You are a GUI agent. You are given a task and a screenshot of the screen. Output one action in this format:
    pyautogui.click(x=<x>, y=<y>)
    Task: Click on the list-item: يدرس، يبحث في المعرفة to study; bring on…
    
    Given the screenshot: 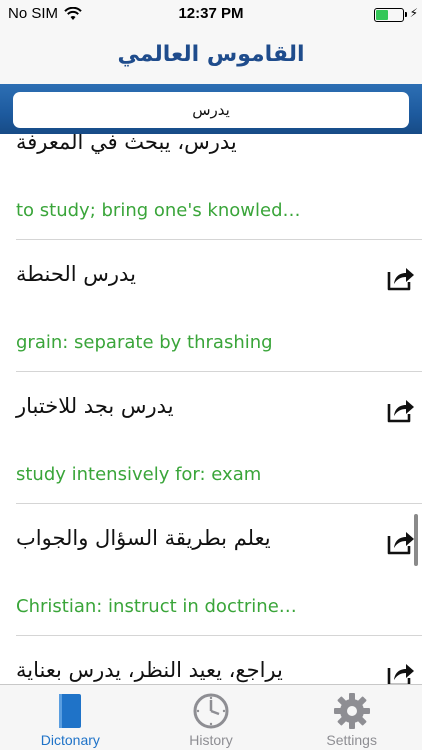 What is the action you would take?
    pyautogui.click(x=219, y=187)
    